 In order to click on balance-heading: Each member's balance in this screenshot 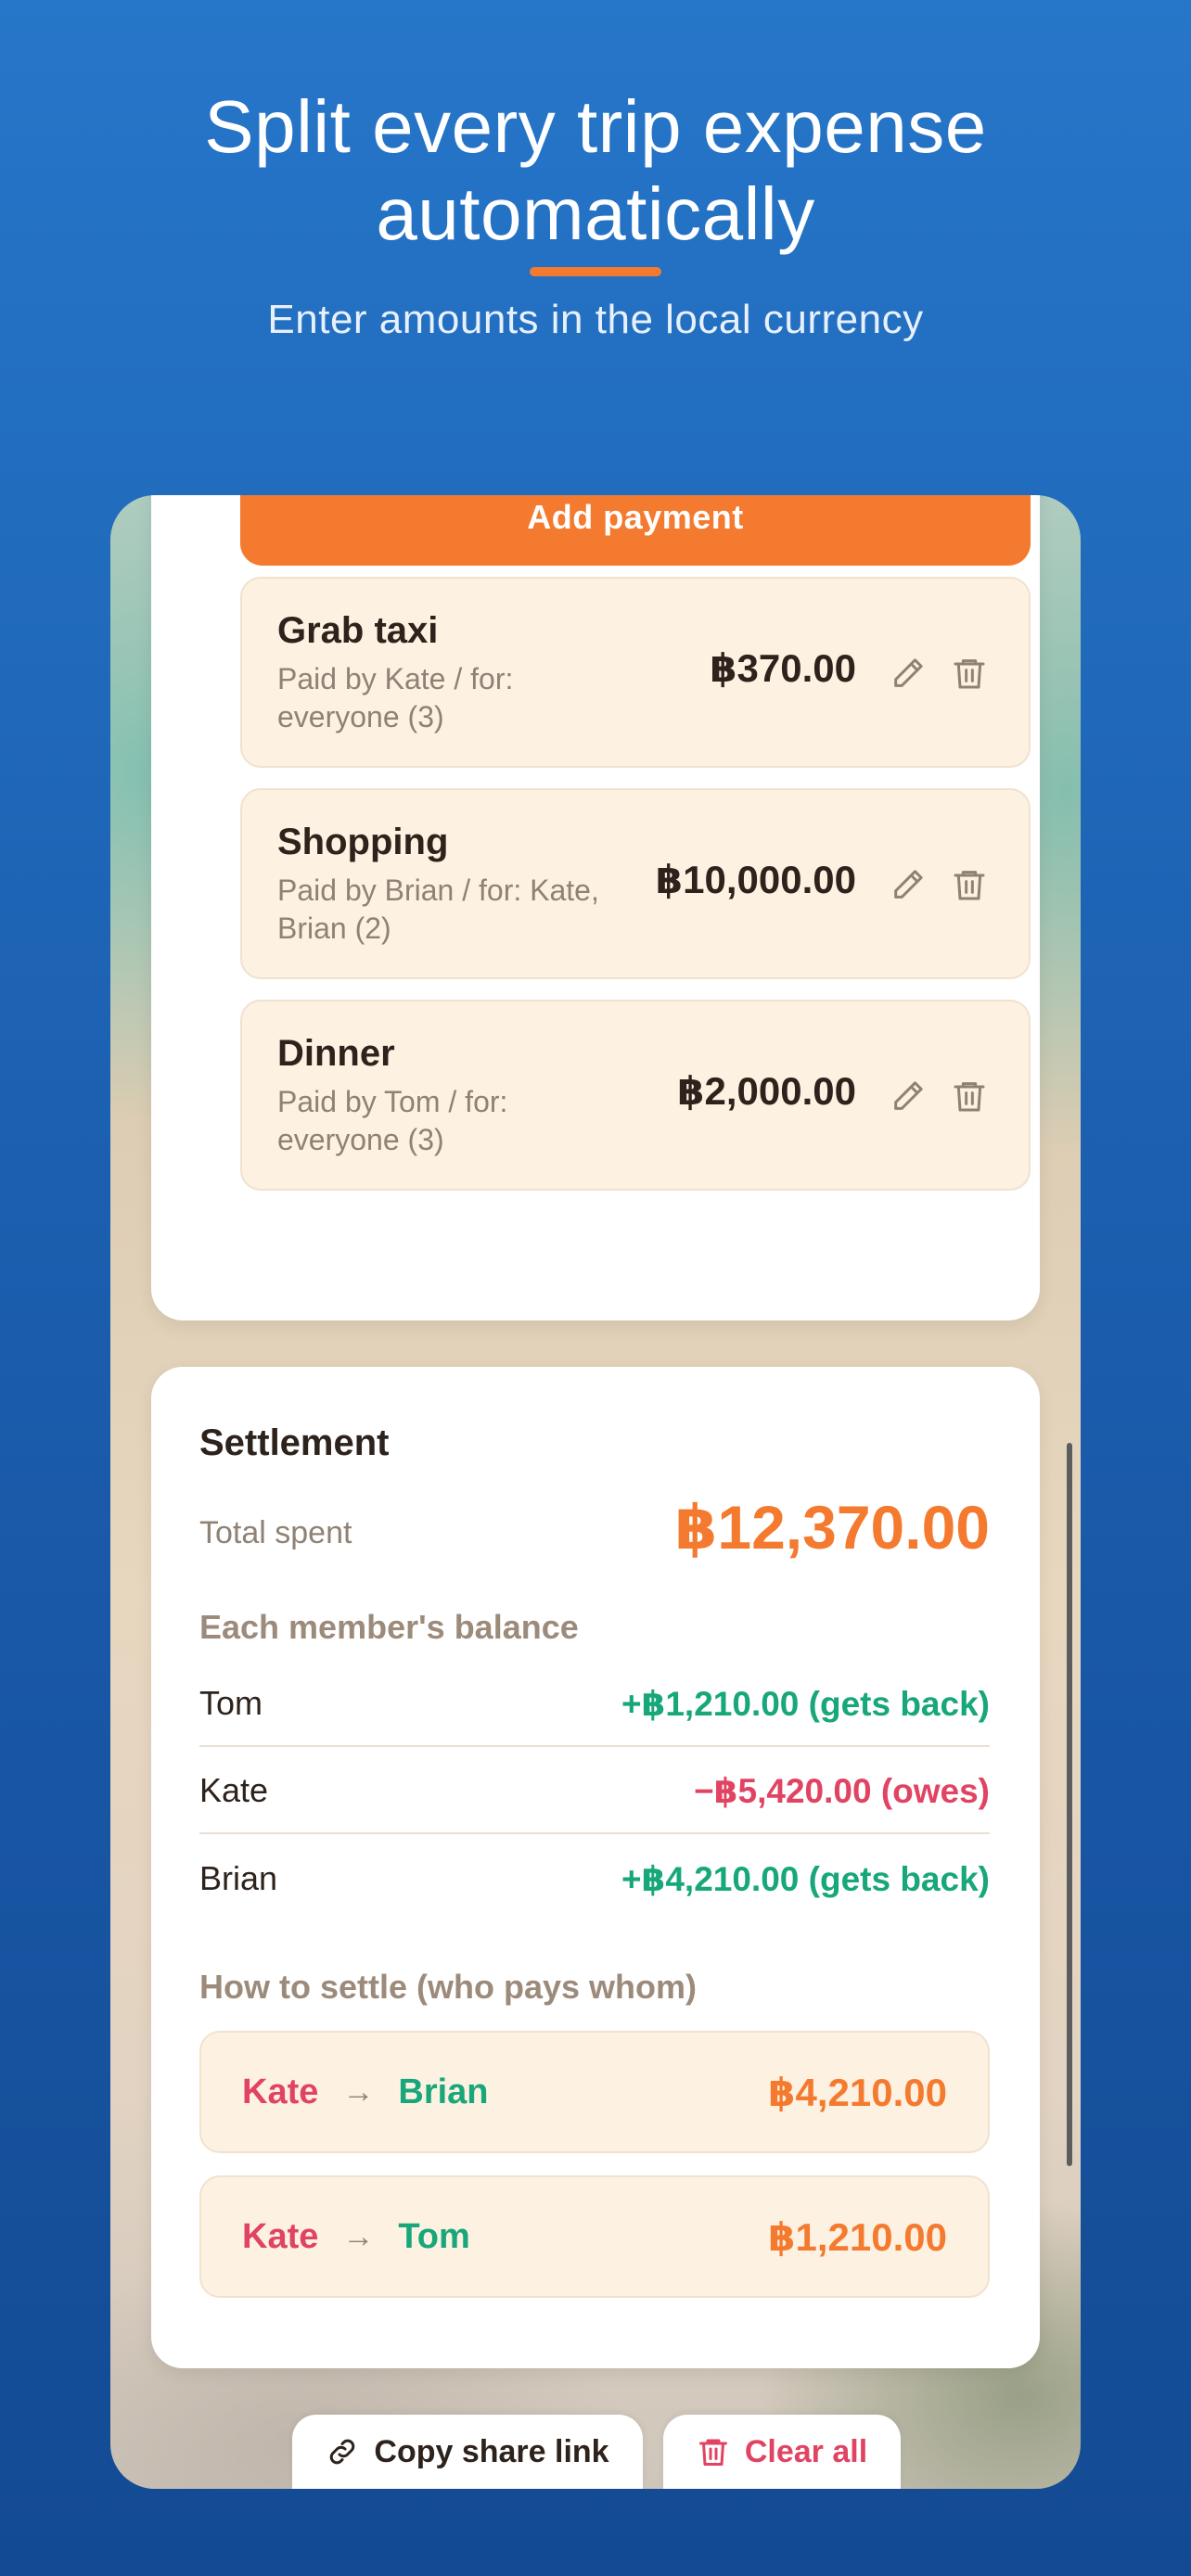, I will do `click(389, 1627)`.